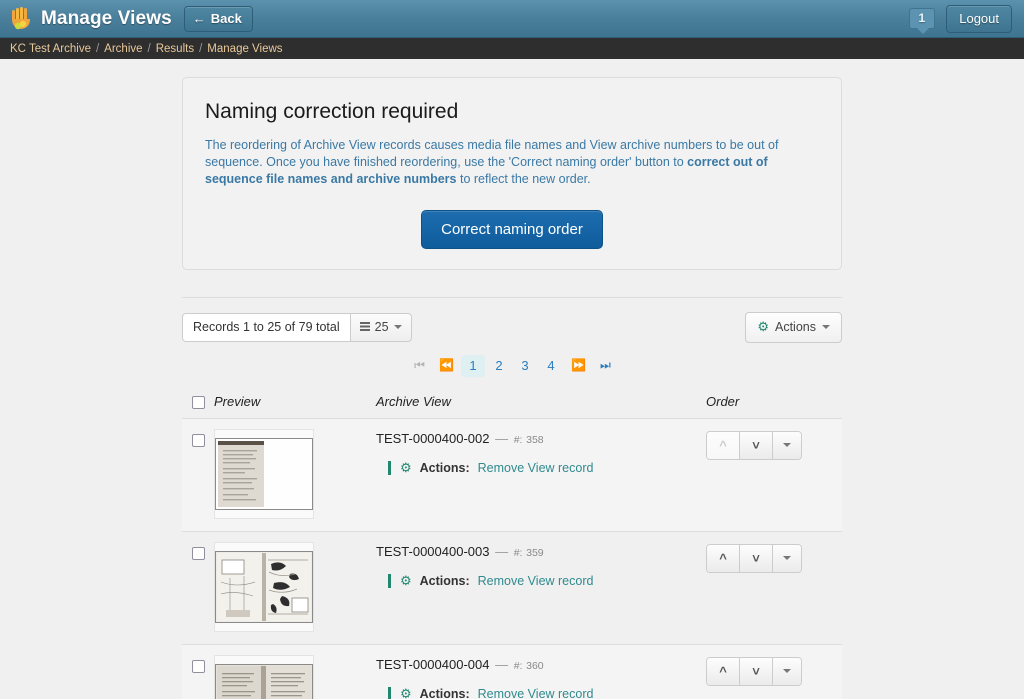 This screenshot has width=1024, height=699. I want to click on chevron-down-icon: ˅, so click(756, 558).